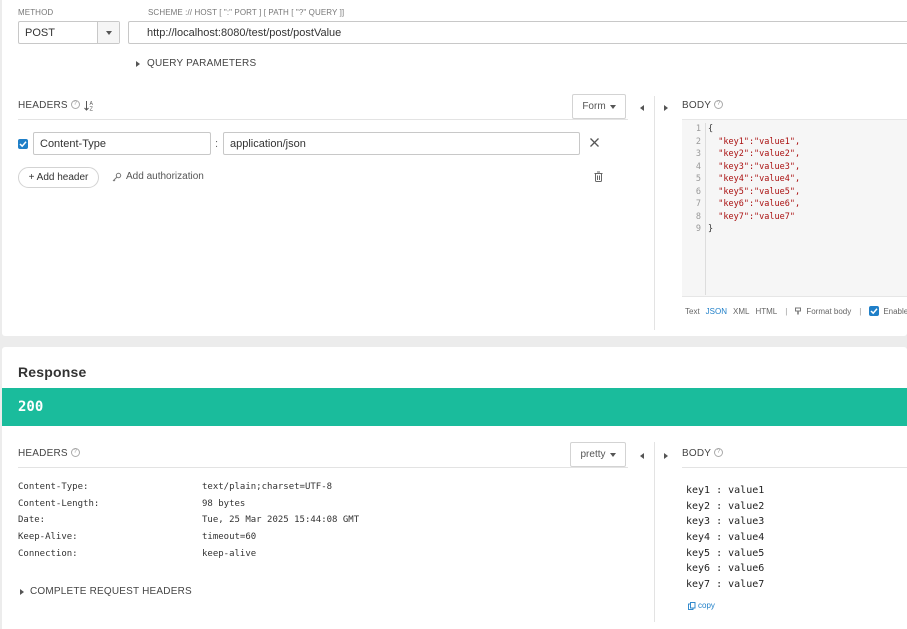 Image resolution: width=907 pixels, height=629 pixels. What do you see at coordinates (36, 12) in the screenshot?
I see `method-label: METHOD` at bounding box center [36, 12].